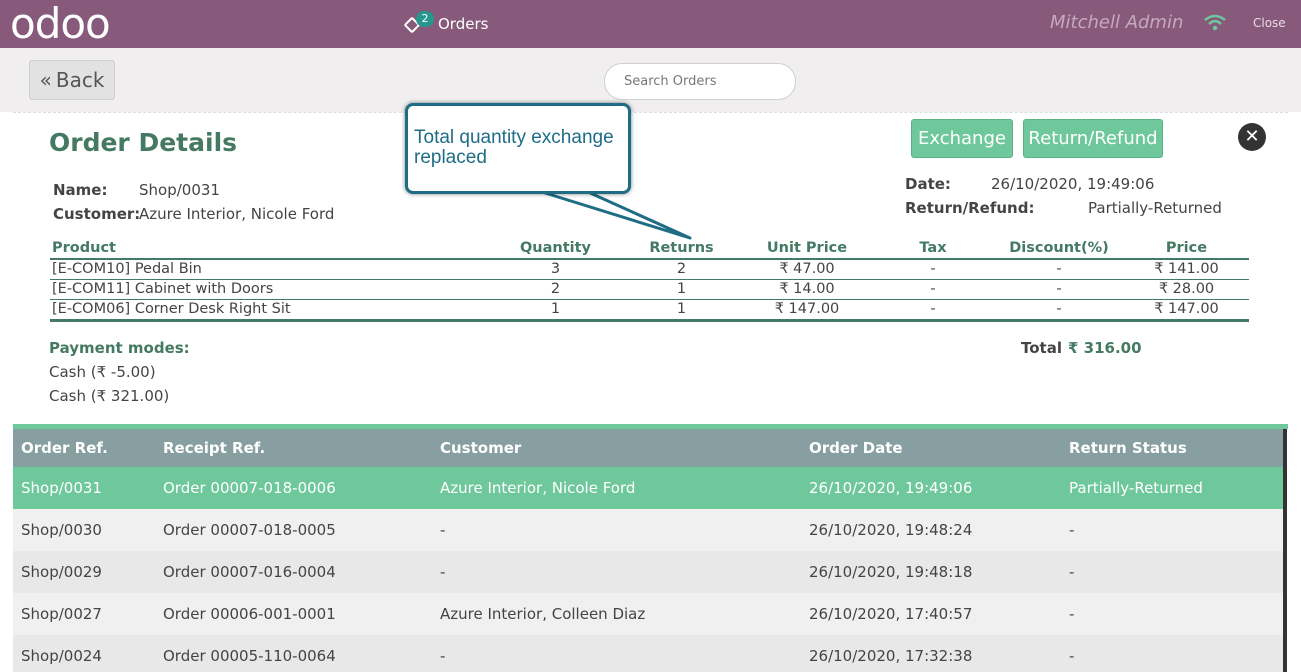 The width and height of the screenshot is (1301, 672). Describe the element at coordinates (127, 269) in the screenshot. I see `line-product: [E-COM10] Pedal Bin` at that location.